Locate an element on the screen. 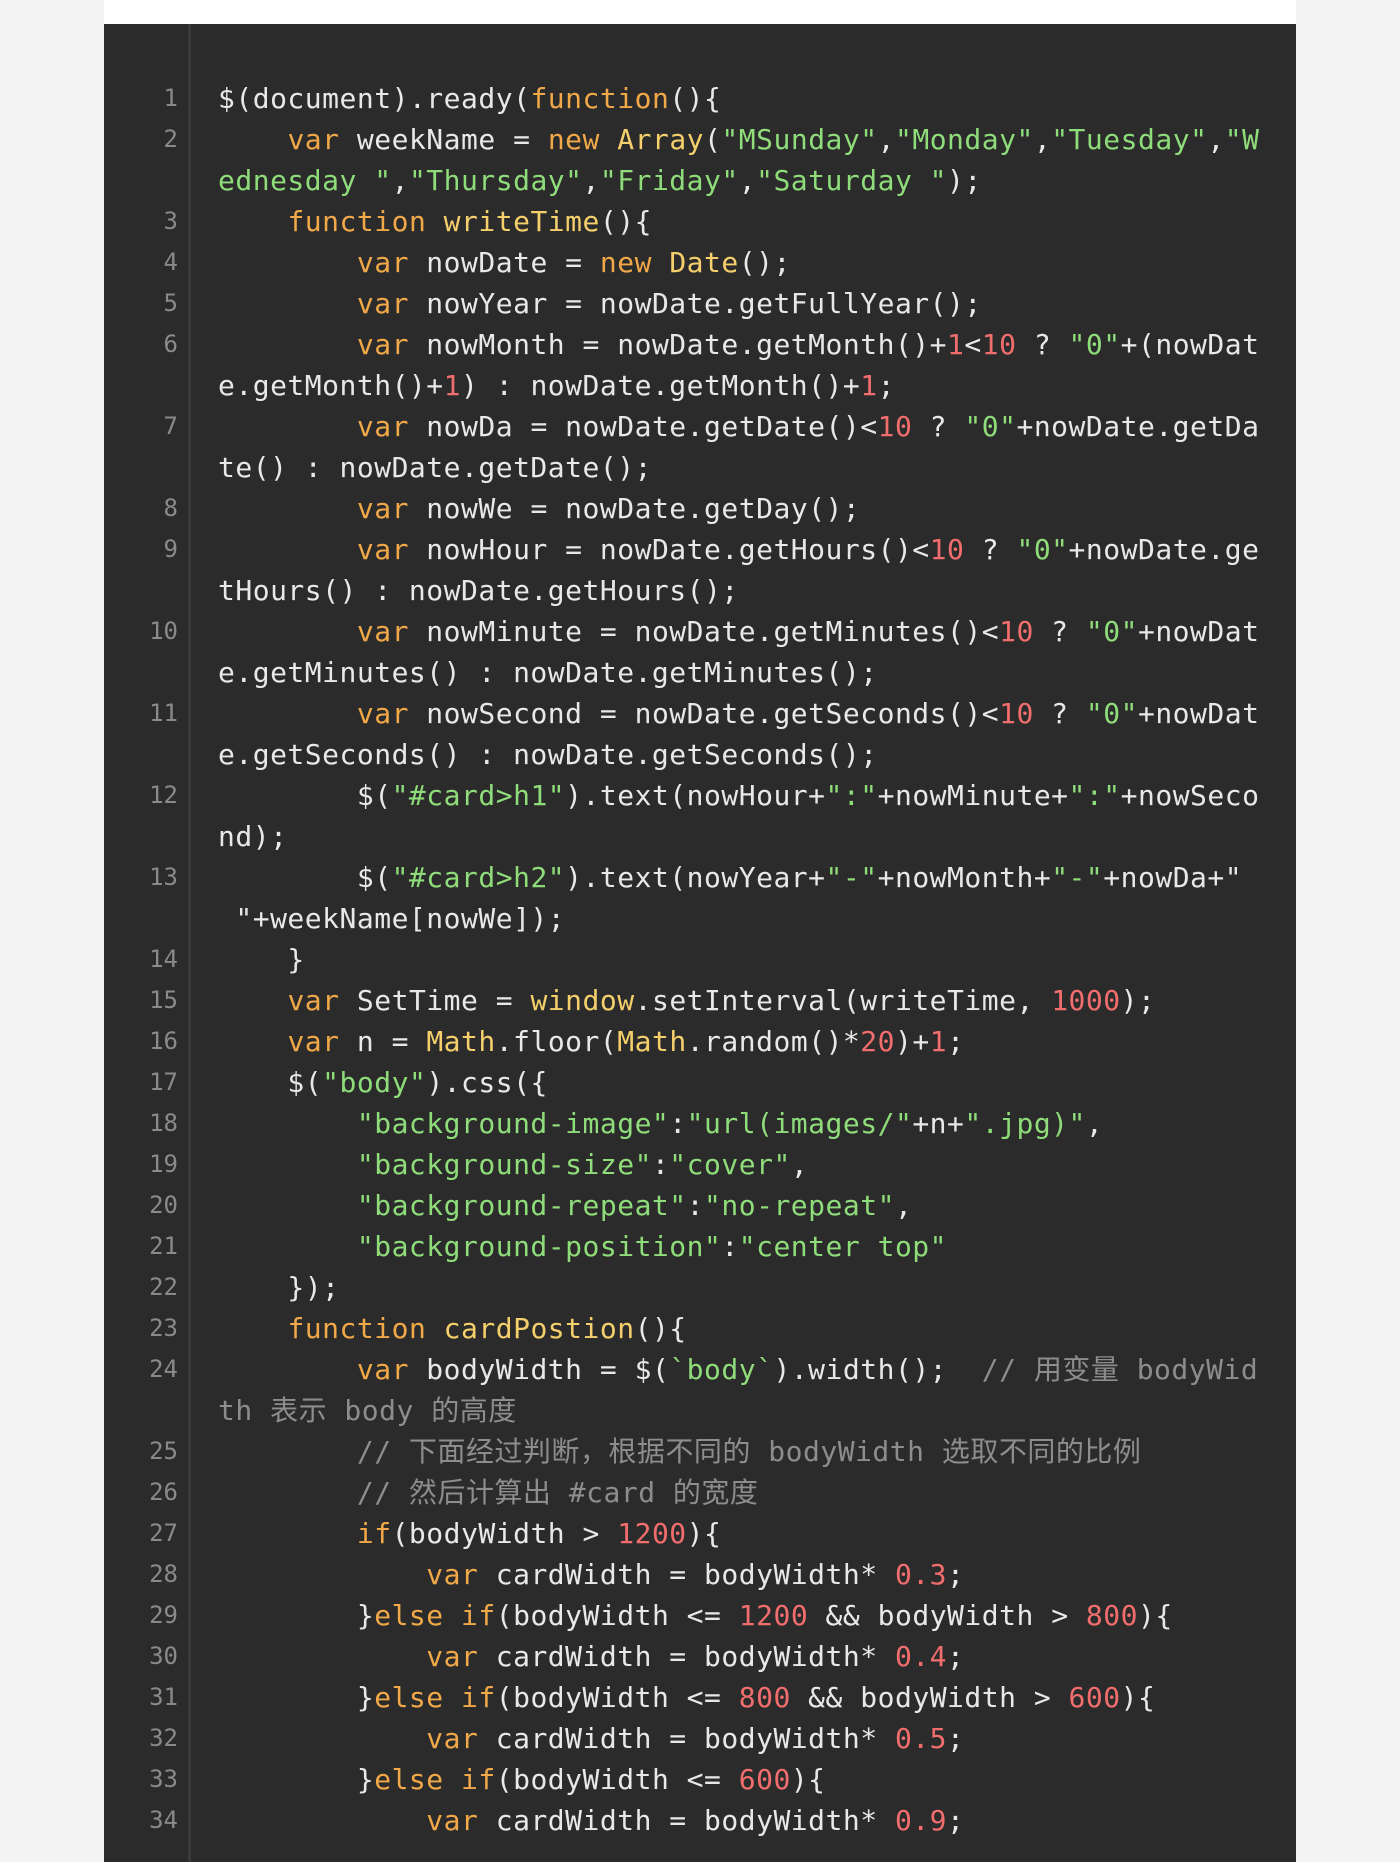 The image size is (1400, 1862). line-number: 29 is located at coordinates (163, 1615).